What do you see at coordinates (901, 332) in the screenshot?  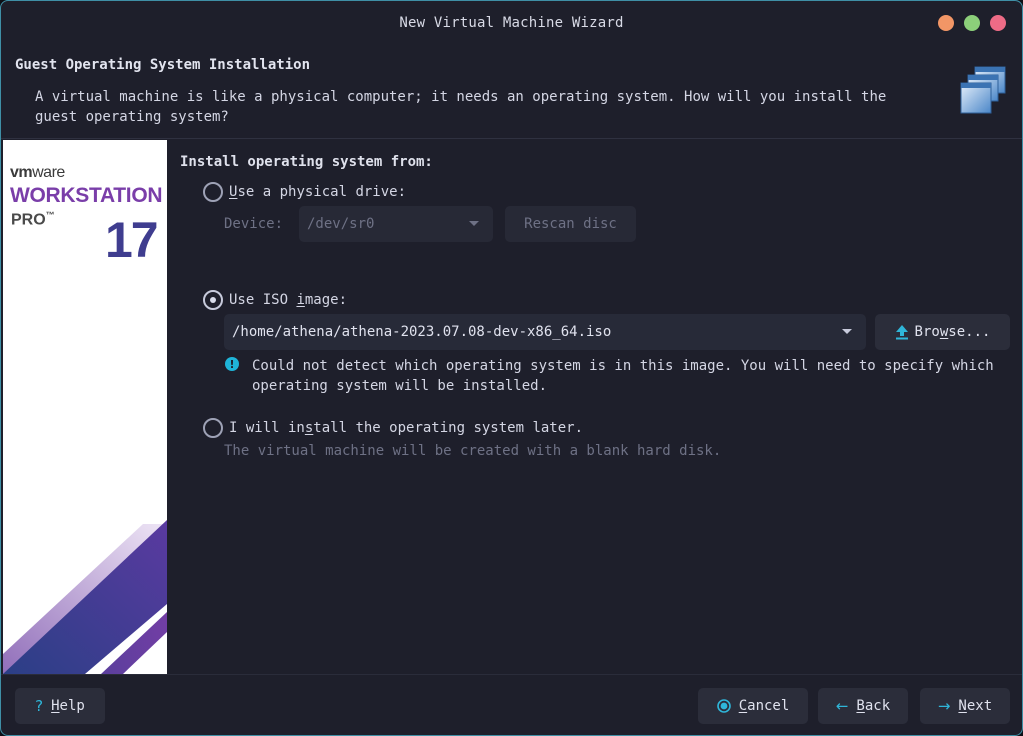 I see `upload-icon` at bounding box center [901, 332].